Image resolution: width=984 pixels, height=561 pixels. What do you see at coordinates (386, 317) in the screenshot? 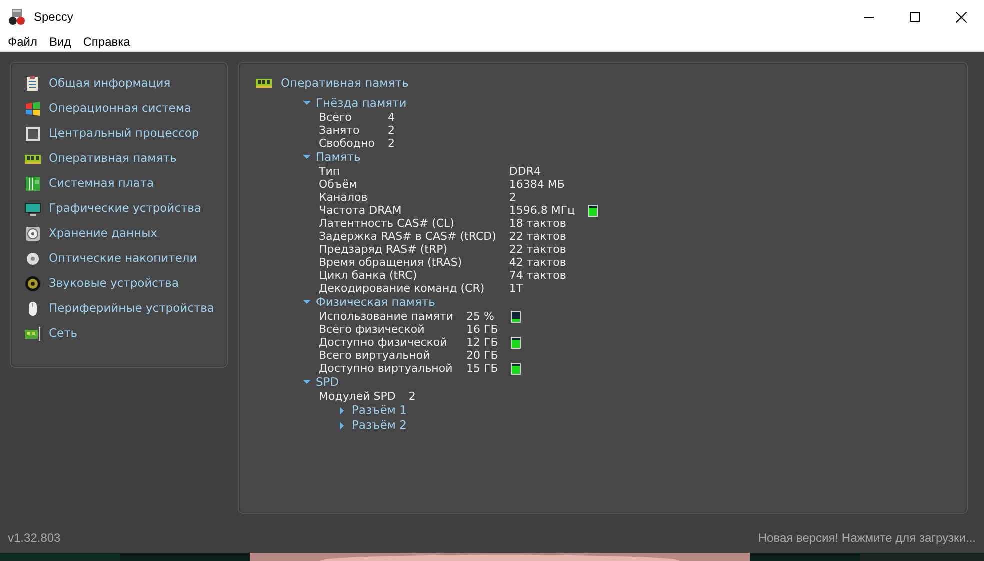
I see `property-label: Использование памяти` at bounding box center [386, 317].